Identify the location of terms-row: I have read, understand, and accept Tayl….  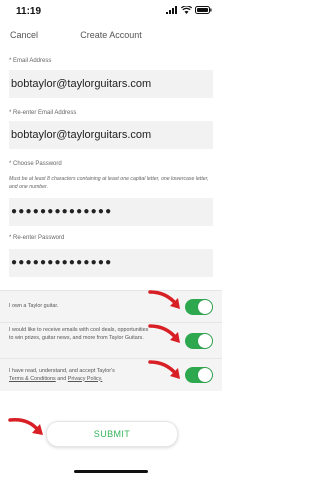
(111, 374).